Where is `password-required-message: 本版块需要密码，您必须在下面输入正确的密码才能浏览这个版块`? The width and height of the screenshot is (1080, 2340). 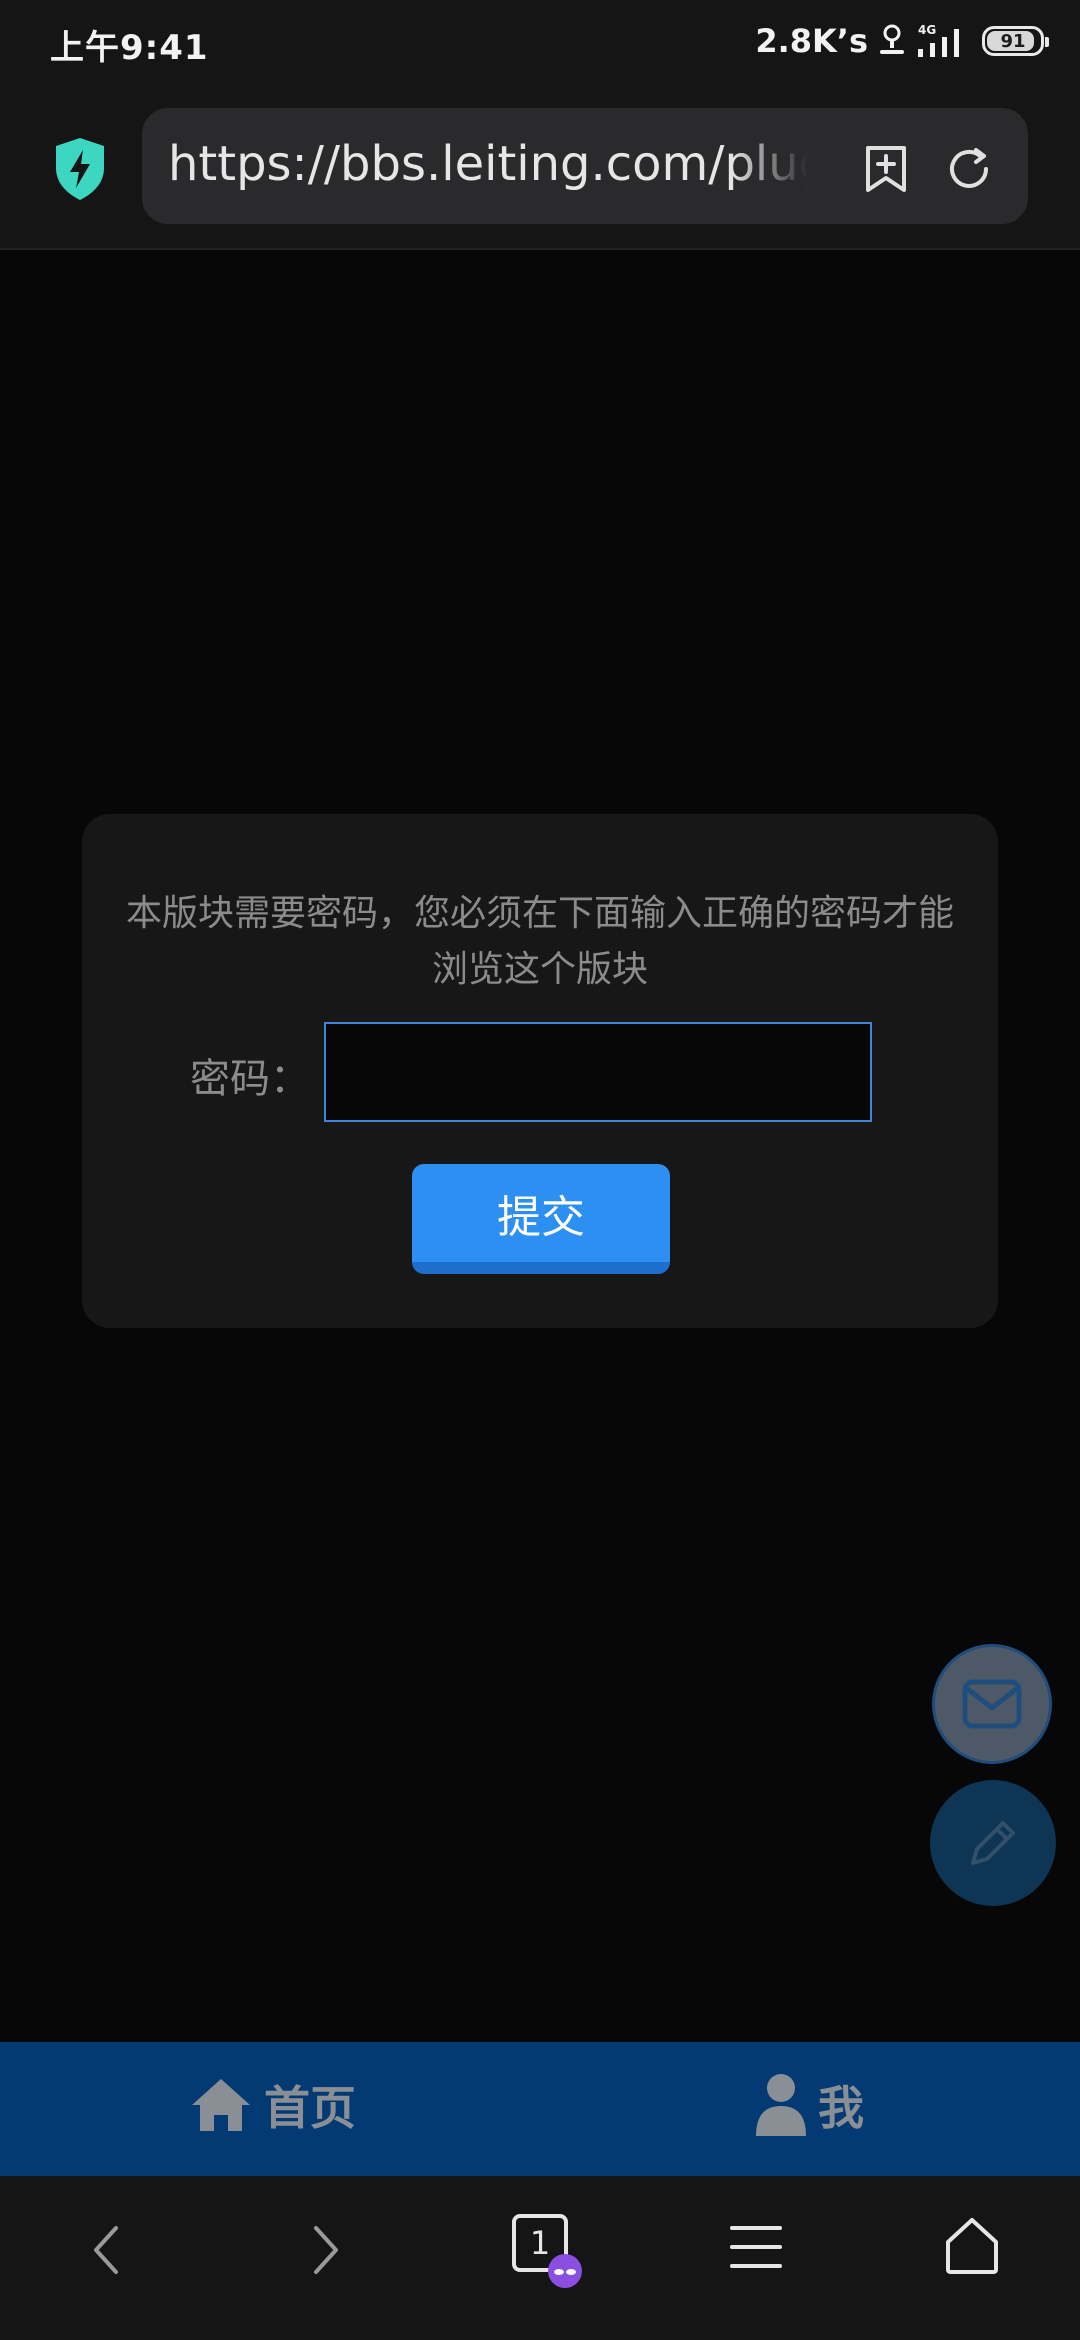
password-required-message: 本版块需要密码，您必须在下面输入正确的密码才能浏览这个版块 is located at coordinates (539, 941).